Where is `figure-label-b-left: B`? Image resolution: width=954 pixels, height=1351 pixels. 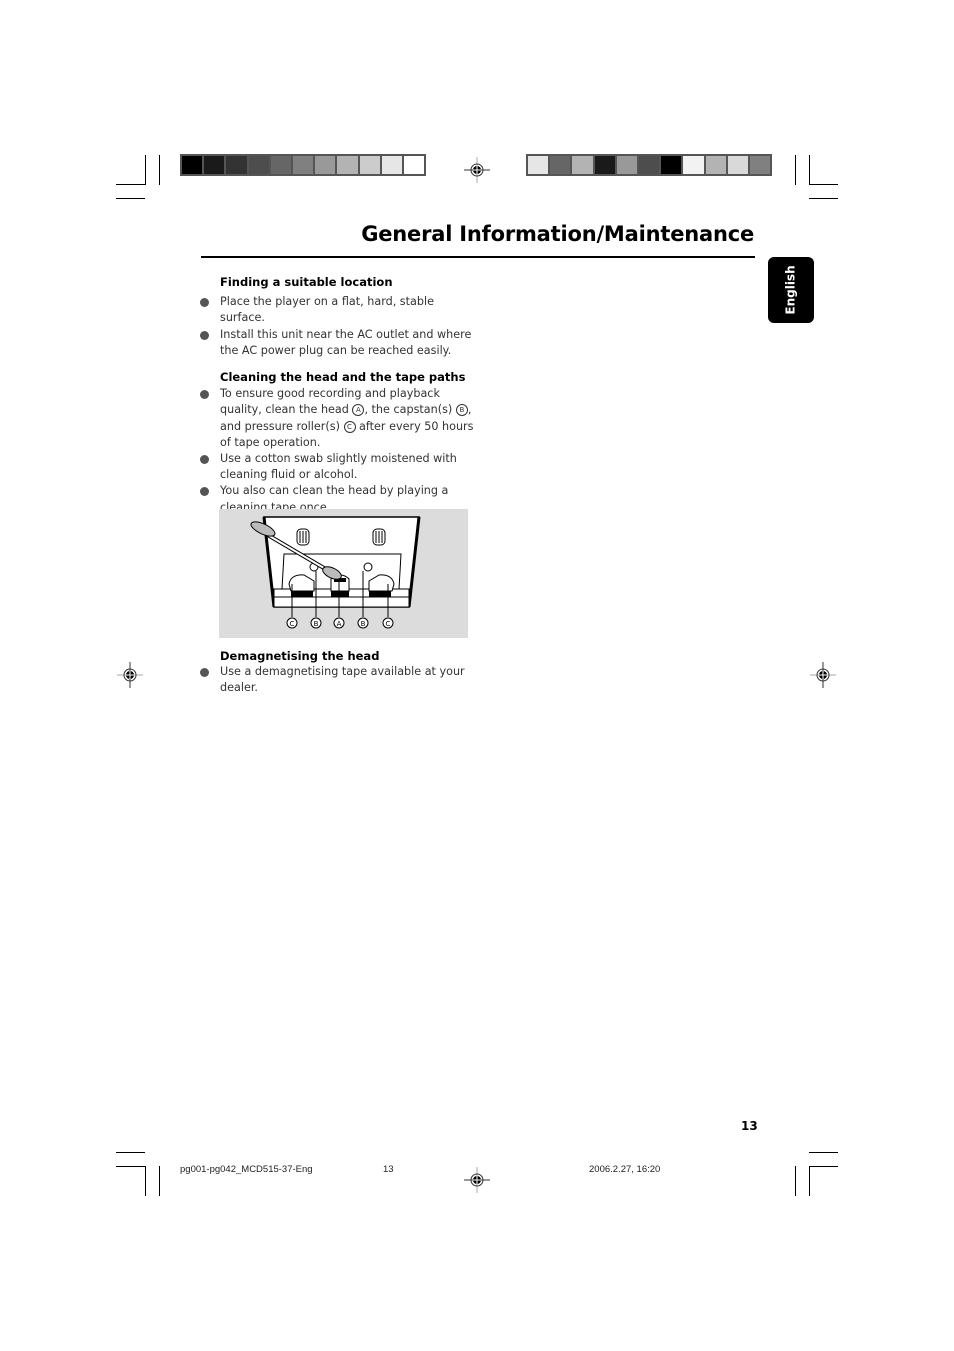 figure-label-b-left: B is located at coordinates (316, 623).